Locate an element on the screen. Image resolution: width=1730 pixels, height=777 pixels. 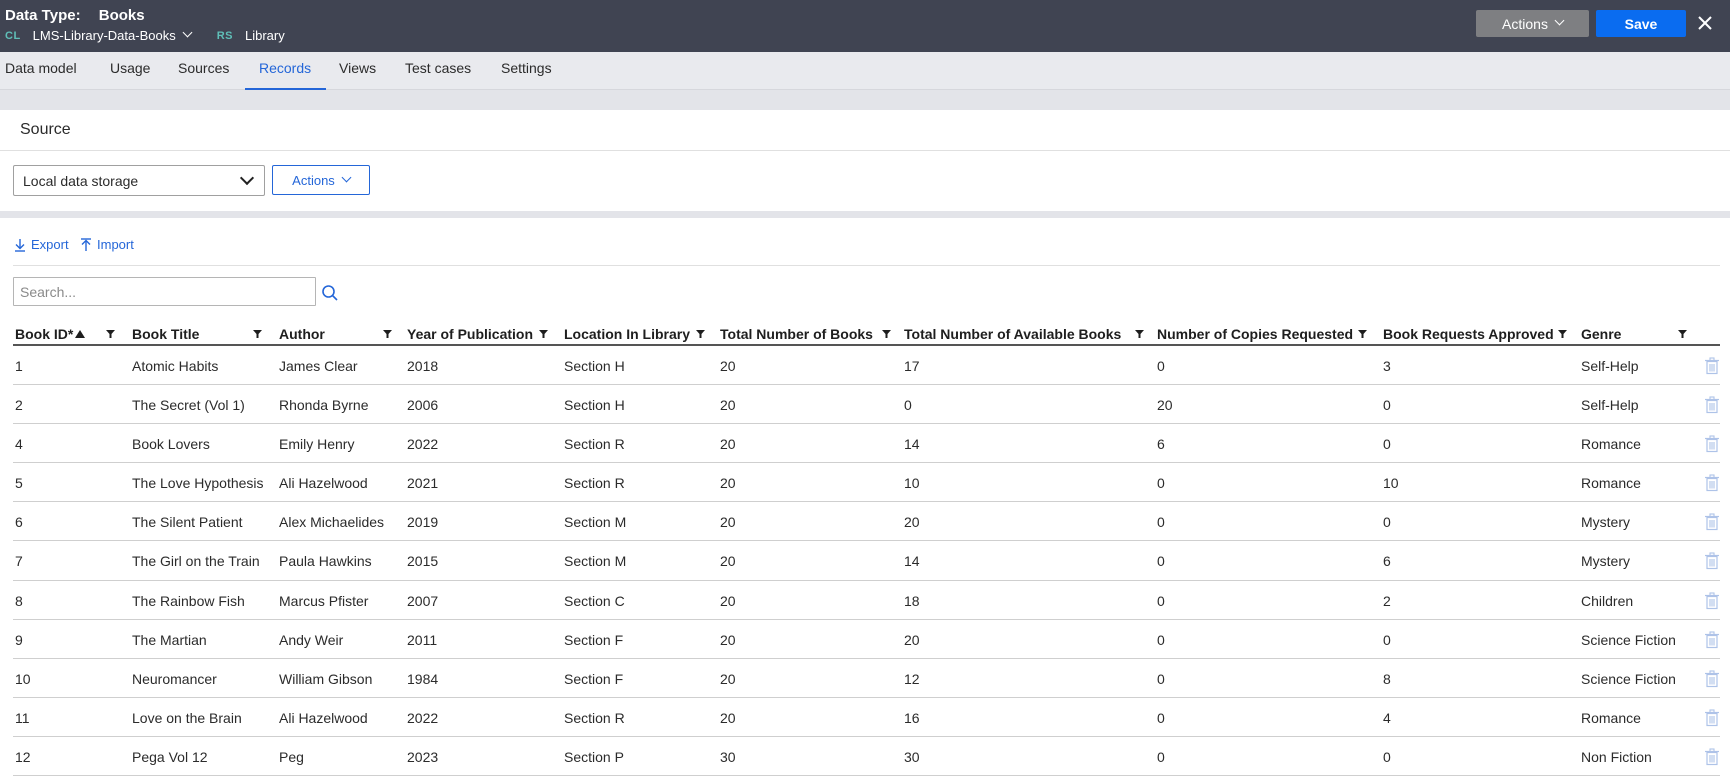
export-link: Export is located at coordinates (41, 244).